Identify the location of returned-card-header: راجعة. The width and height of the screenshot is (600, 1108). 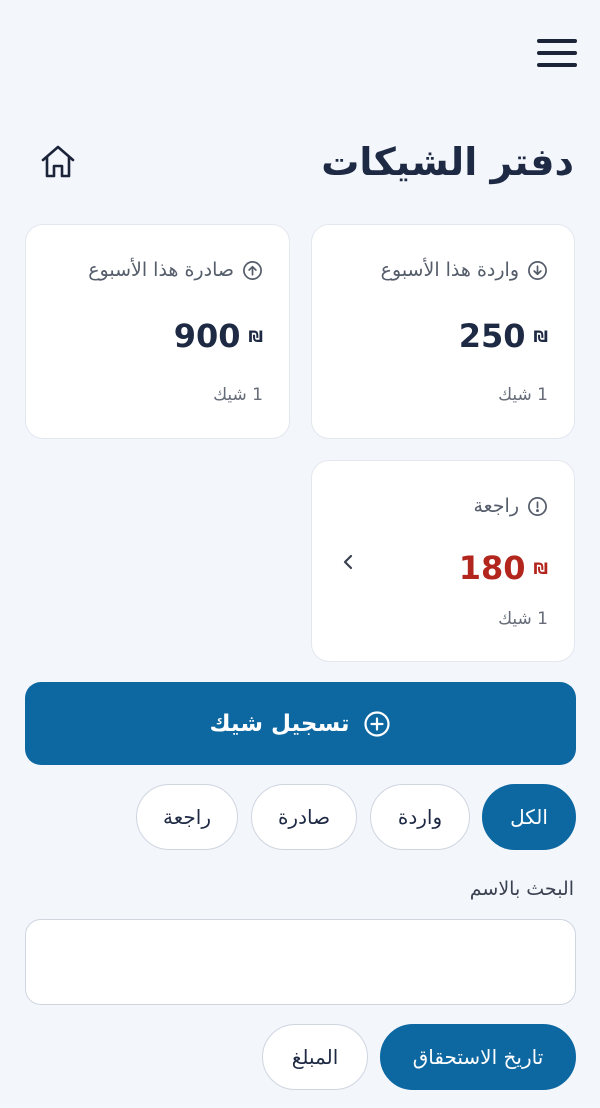
(510, 506).